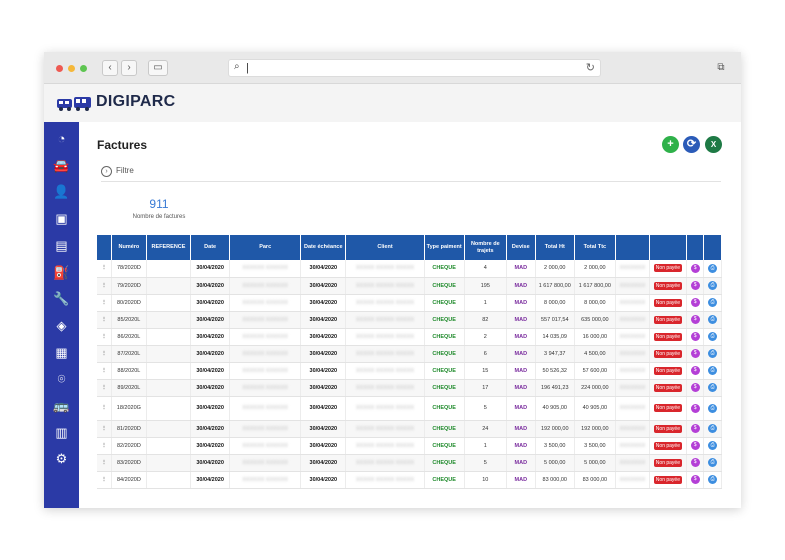 This screenshot has width=785, height=560. What do you see at coordinates (61, 166) in the screenshot?
I see `car-icon: 🚘` at bounding box center [61, 166].